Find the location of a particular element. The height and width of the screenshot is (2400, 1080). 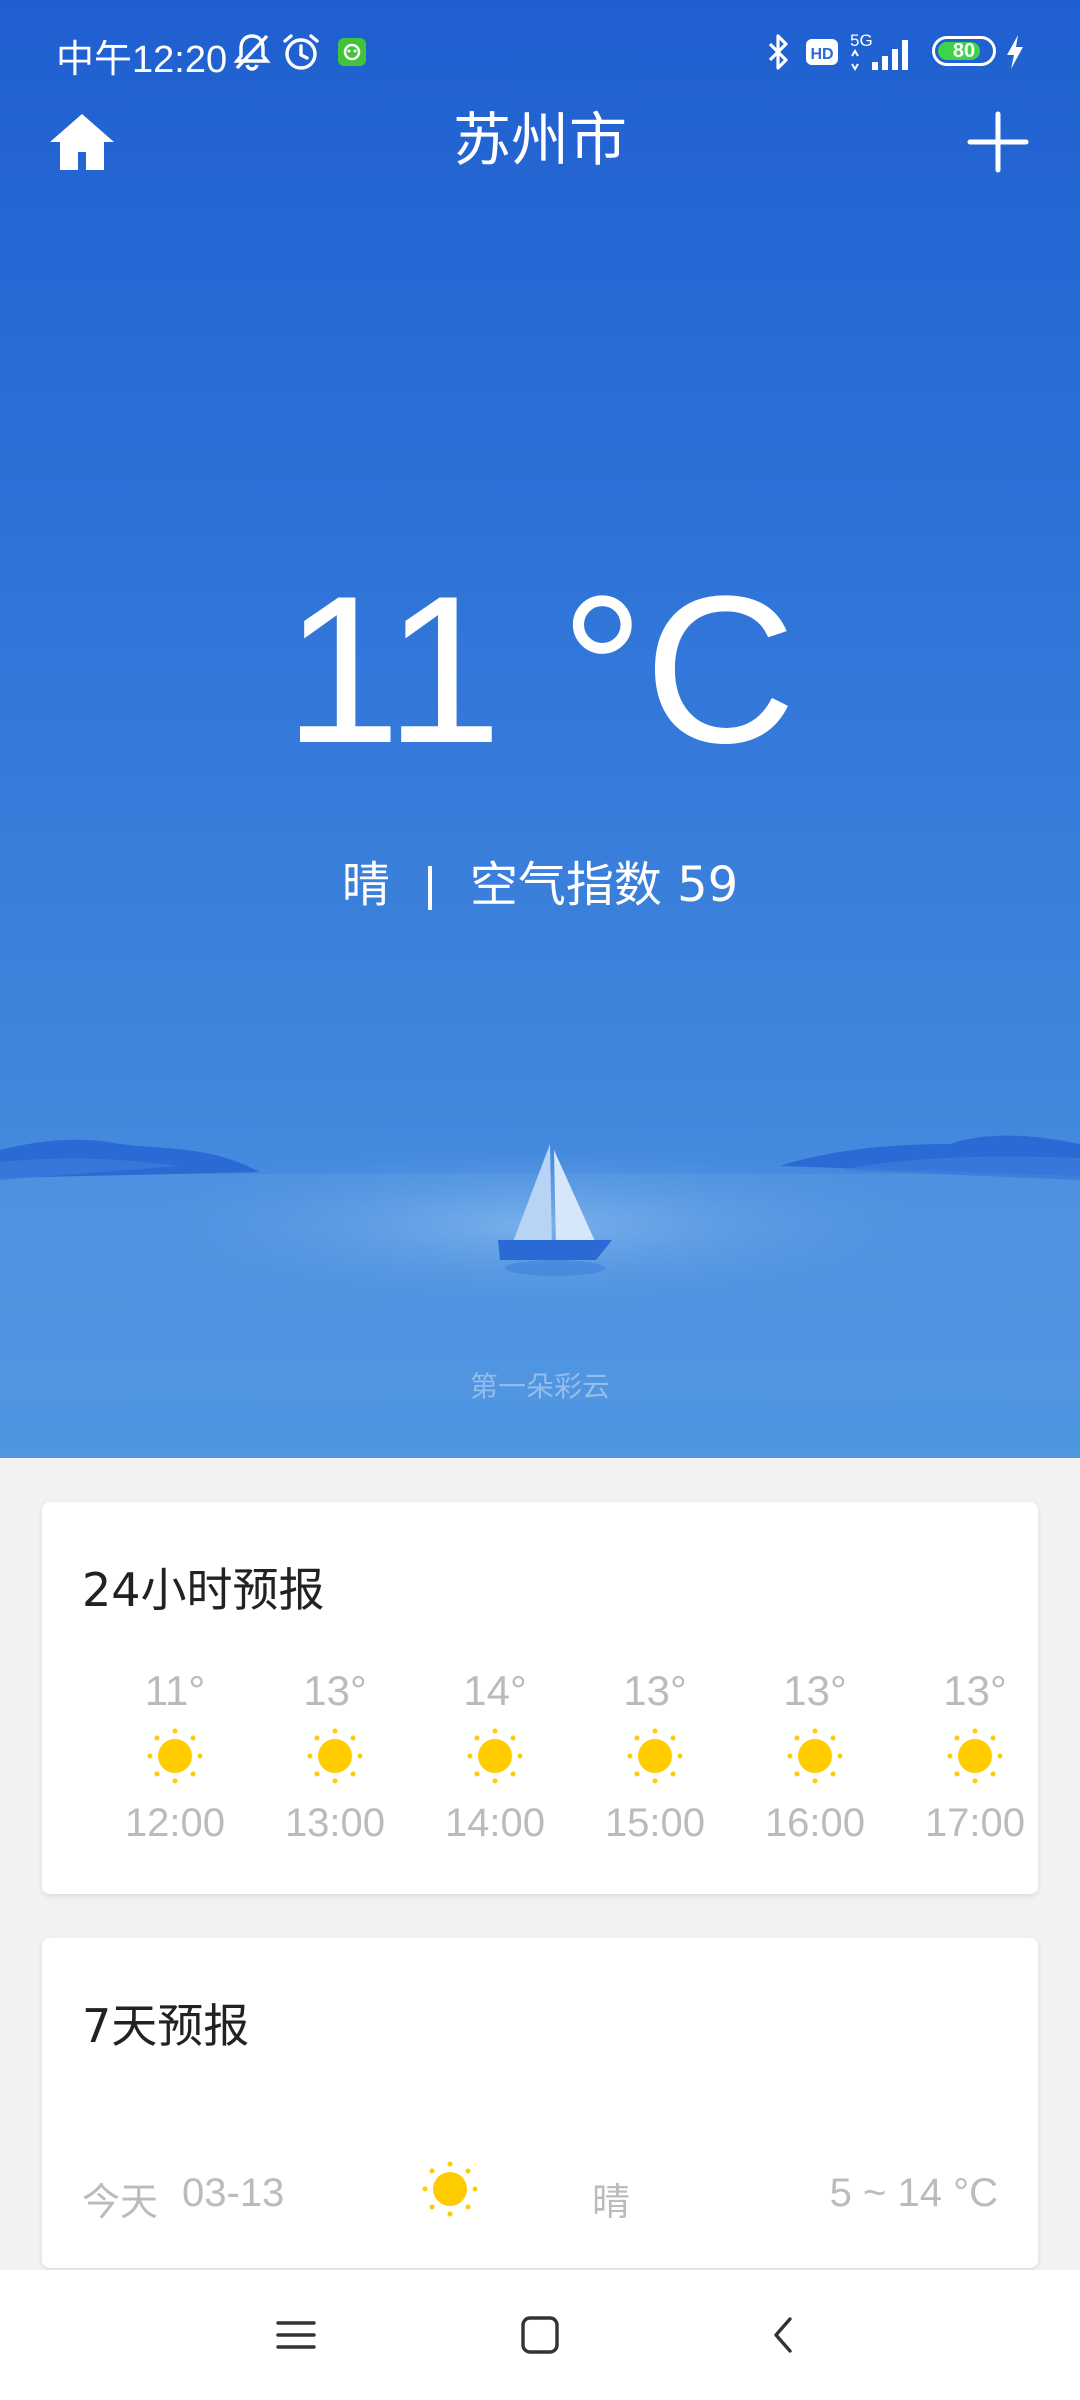

air-quality-index: 空气指数 59 is located at coordinates (604, 885).